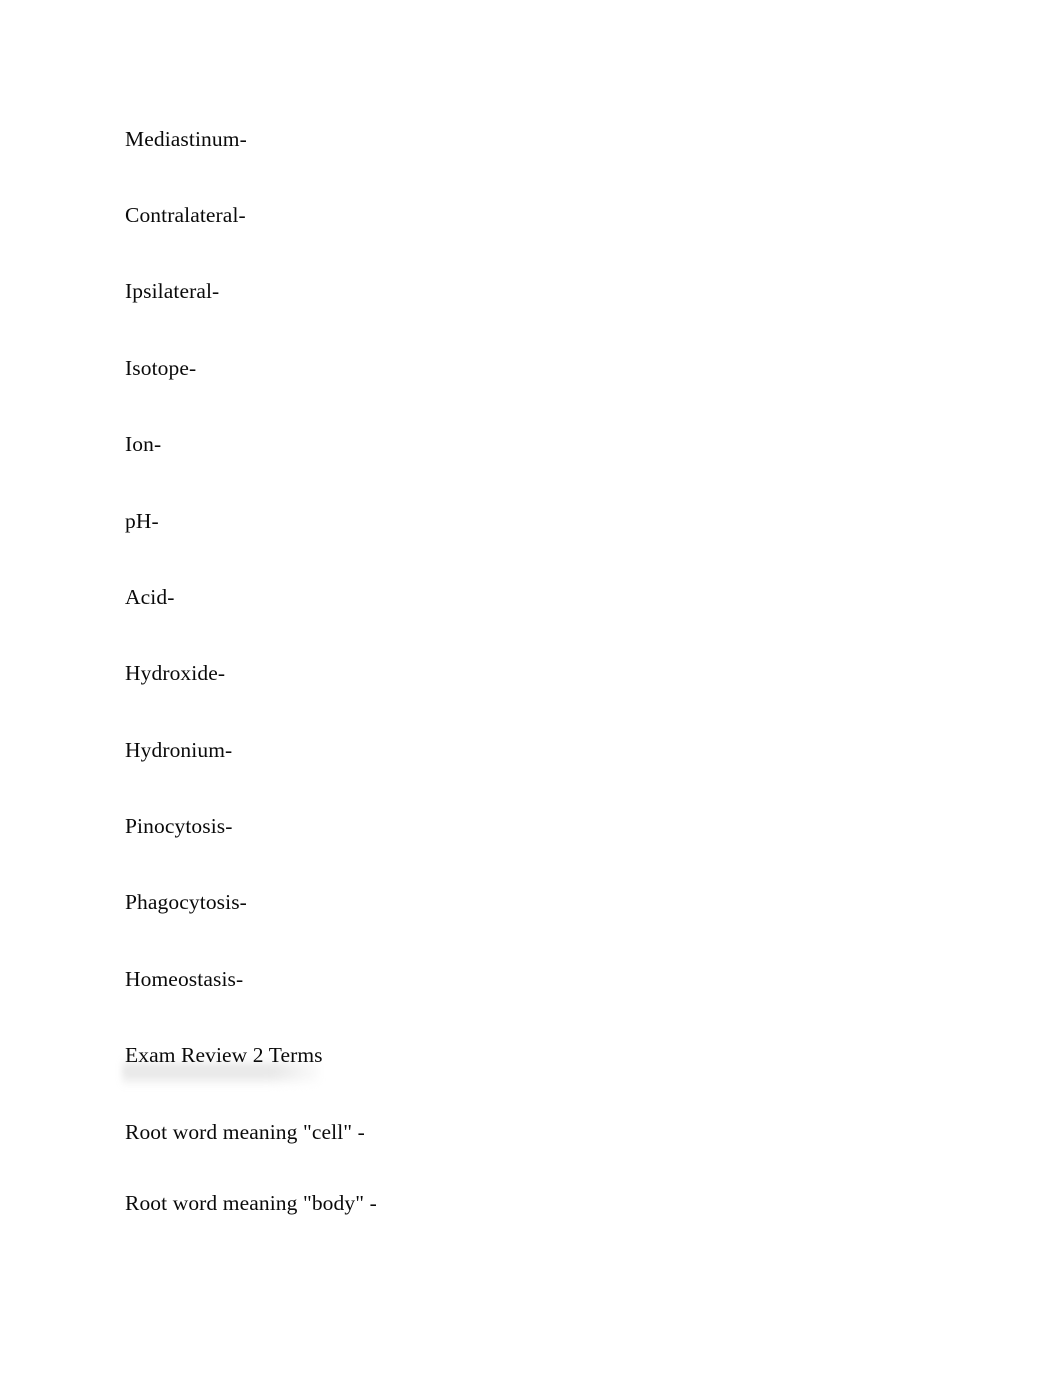 The width and height of the screenshot is (1062, 1376). Describe the element at coordinates (224, 1055) in the screenshot. I see `section-heading: Exam Review 2 Terms` at that location.